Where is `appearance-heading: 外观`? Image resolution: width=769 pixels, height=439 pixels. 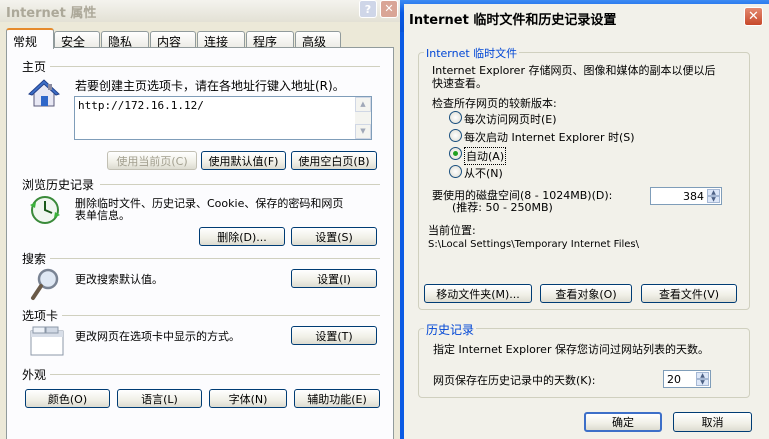
appearance-heading: 外观 is located at coordinates (34, 375).